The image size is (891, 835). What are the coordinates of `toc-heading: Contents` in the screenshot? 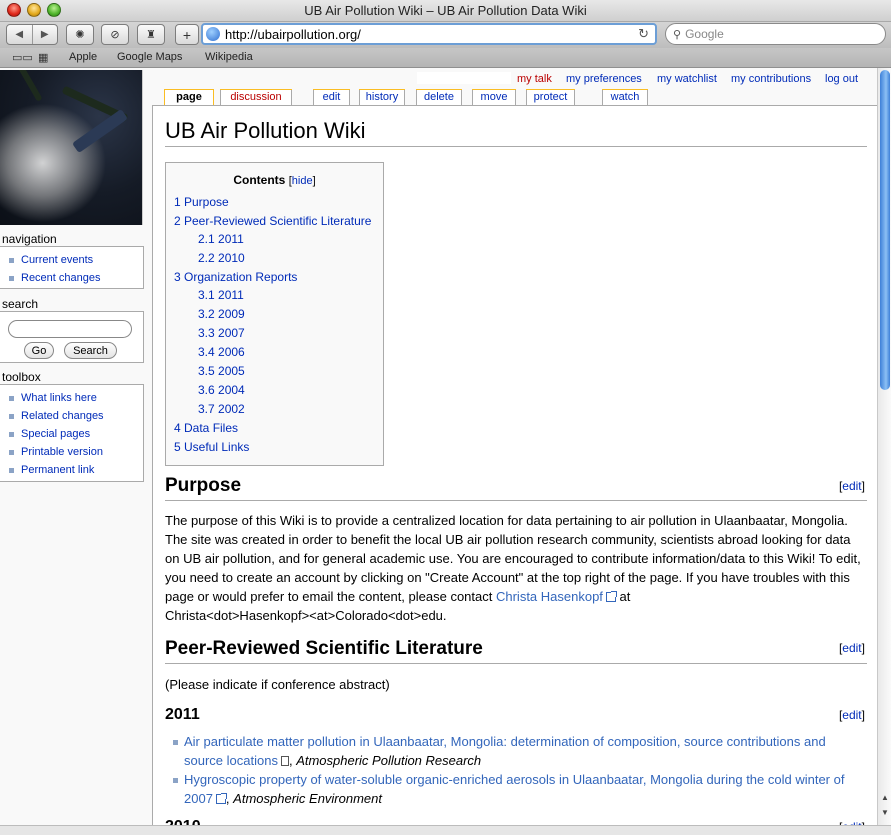 It's located at (259, 180).